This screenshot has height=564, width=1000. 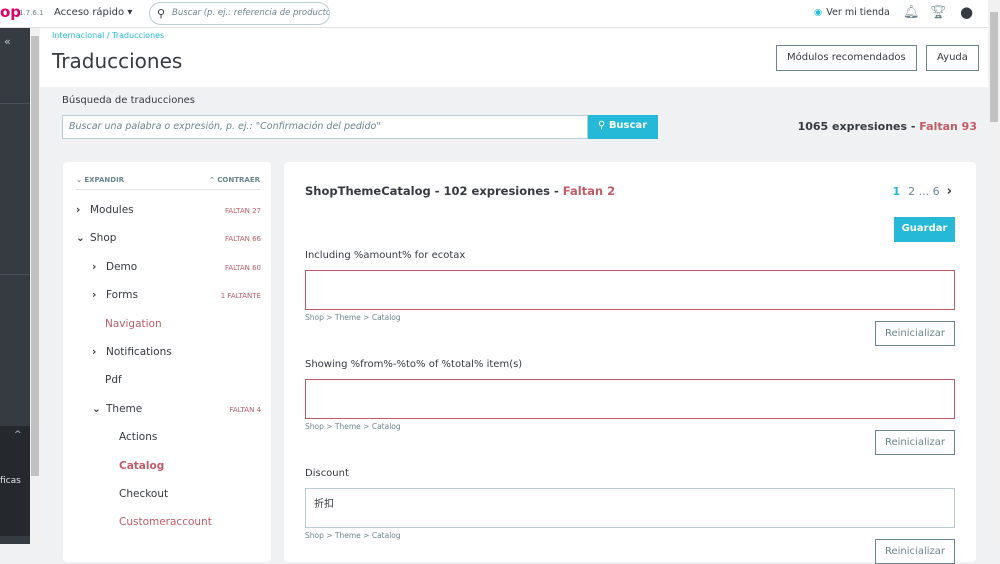 I want to click on tree-item-label: Navigation, so click(x=133, y=323).